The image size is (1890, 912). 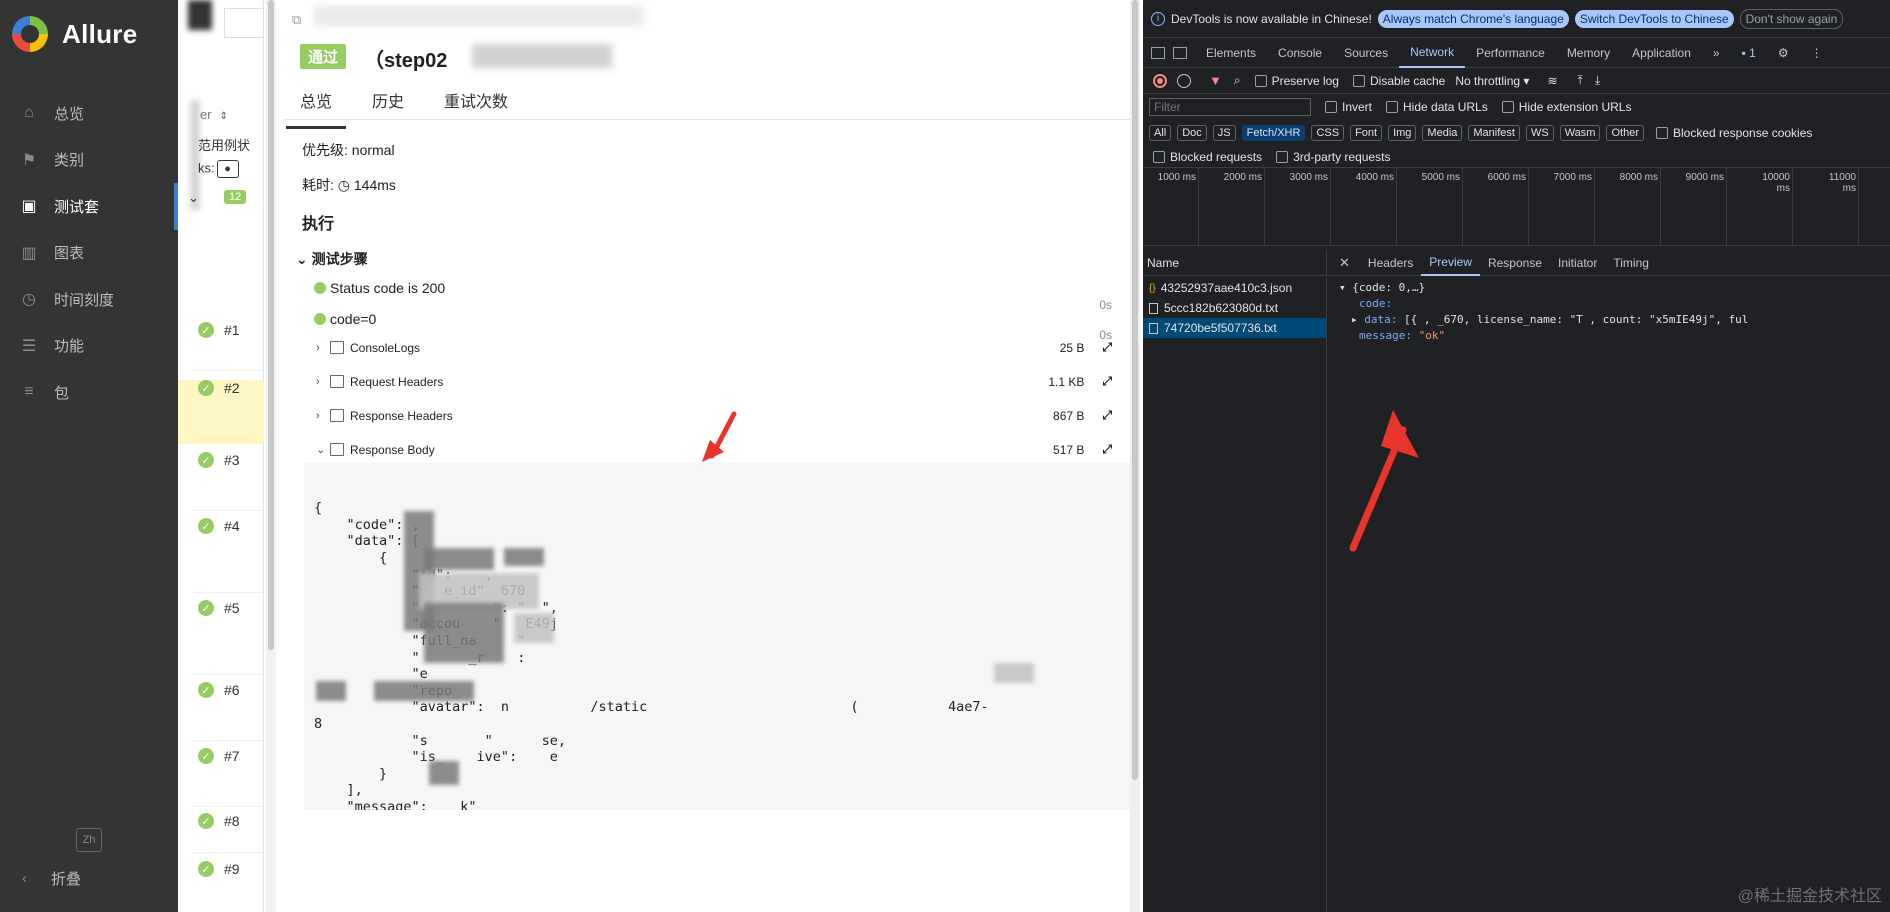 What do you see at coordinates (714, 347) in the screenshot?
I see `attachment-row: › ConsoleLogs 25 B ⤢` at bounding box center [714, 347].